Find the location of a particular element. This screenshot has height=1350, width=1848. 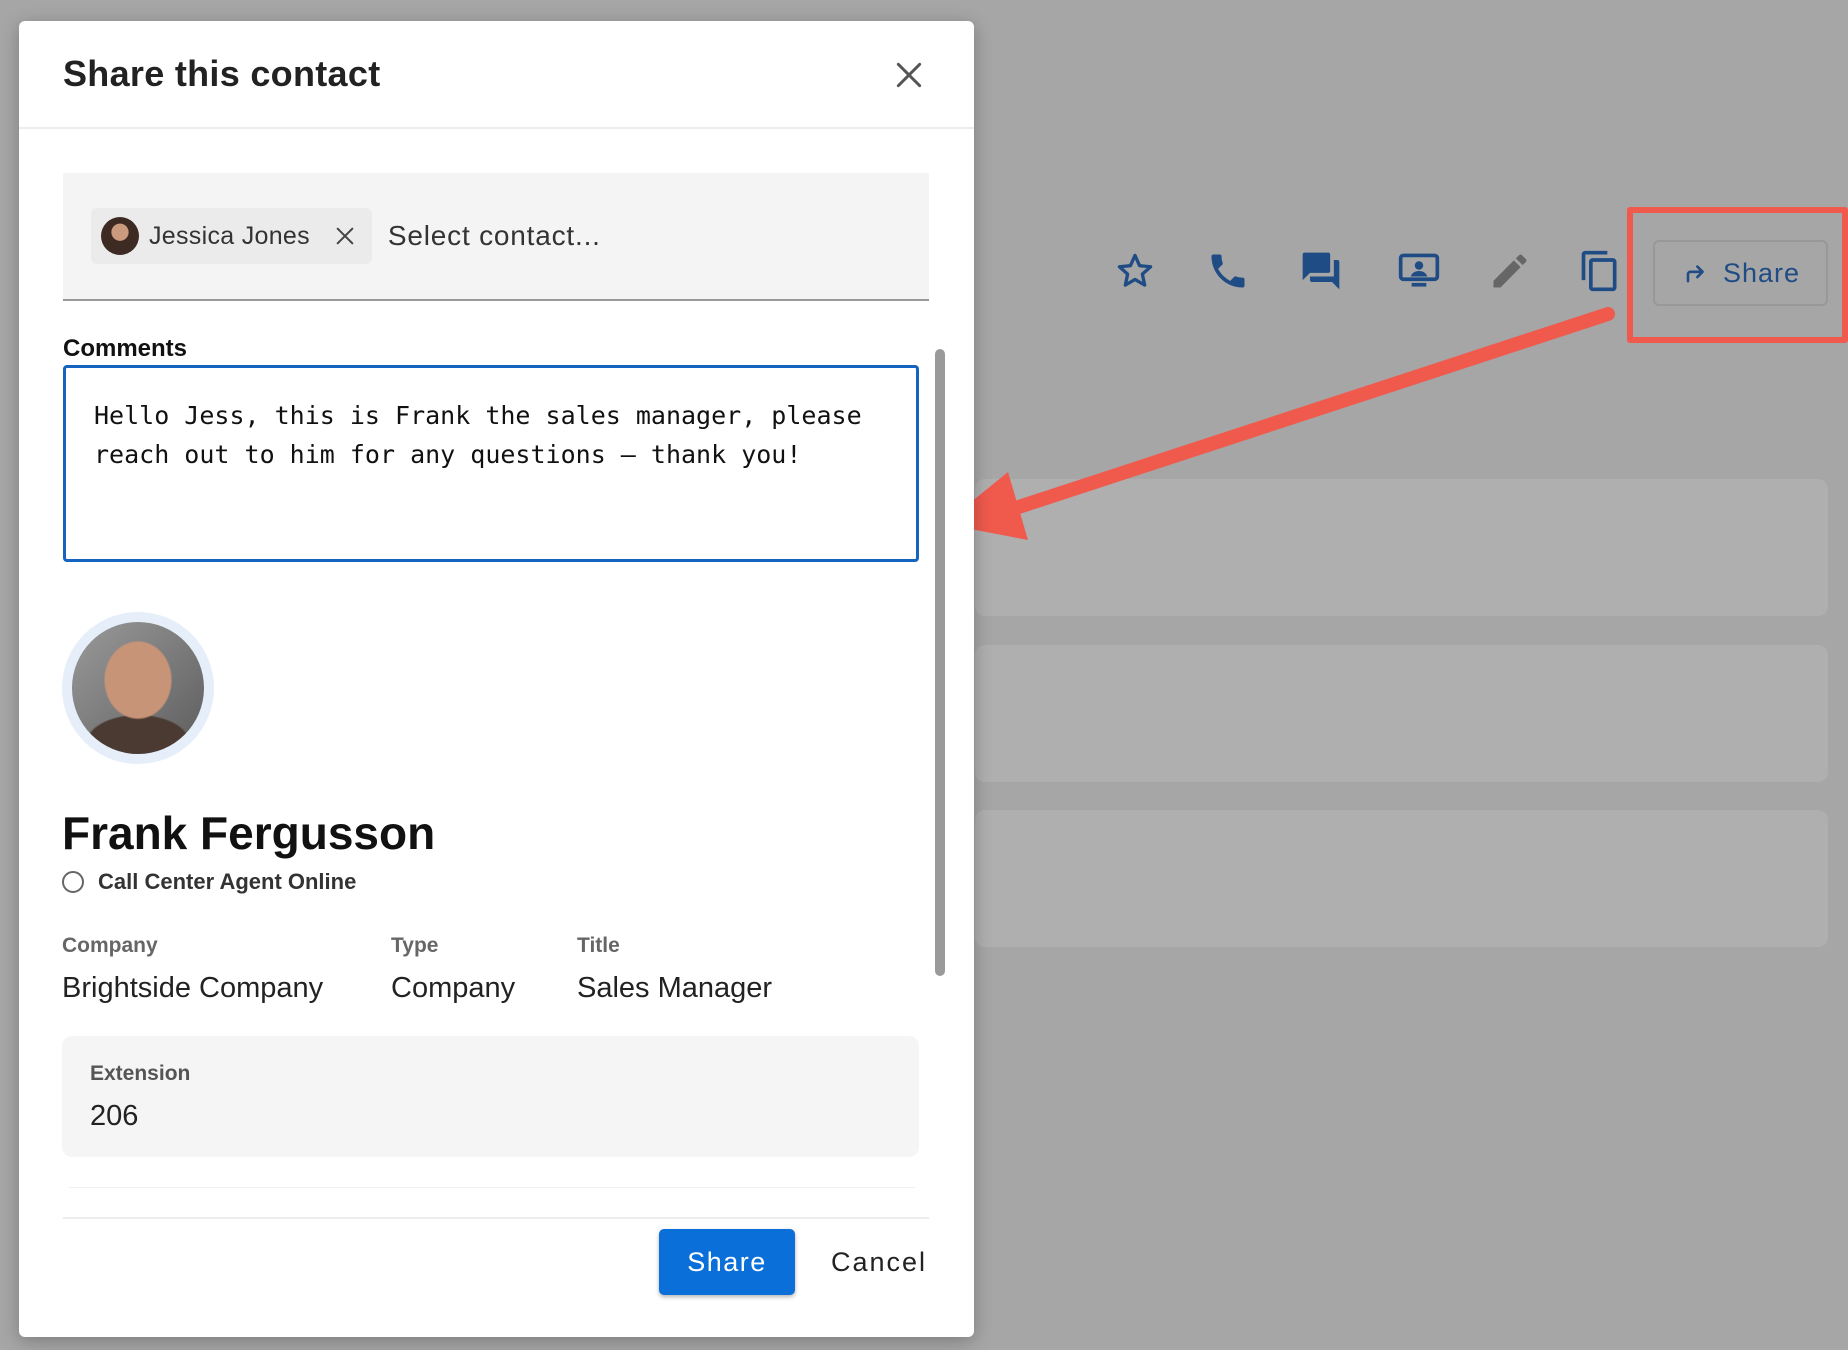

remove-recipient-button is located at coordinates (345, 236).